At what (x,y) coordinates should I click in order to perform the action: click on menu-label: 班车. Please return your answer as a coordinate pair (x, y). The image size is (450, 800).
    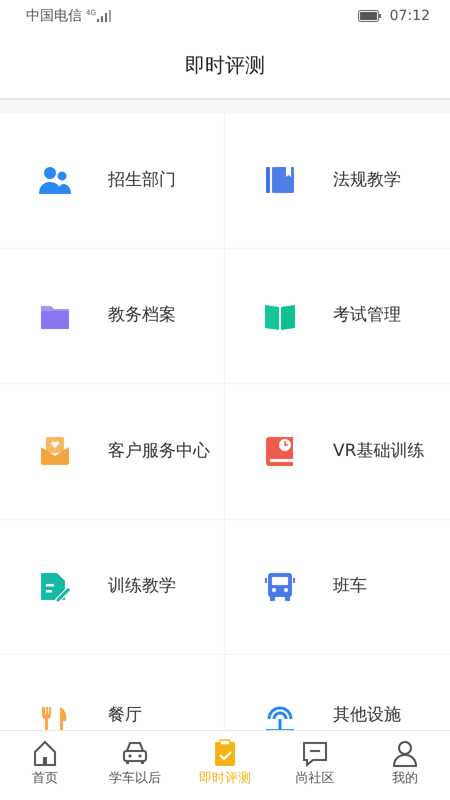
    Looking at the image, I should click on (350, 587).